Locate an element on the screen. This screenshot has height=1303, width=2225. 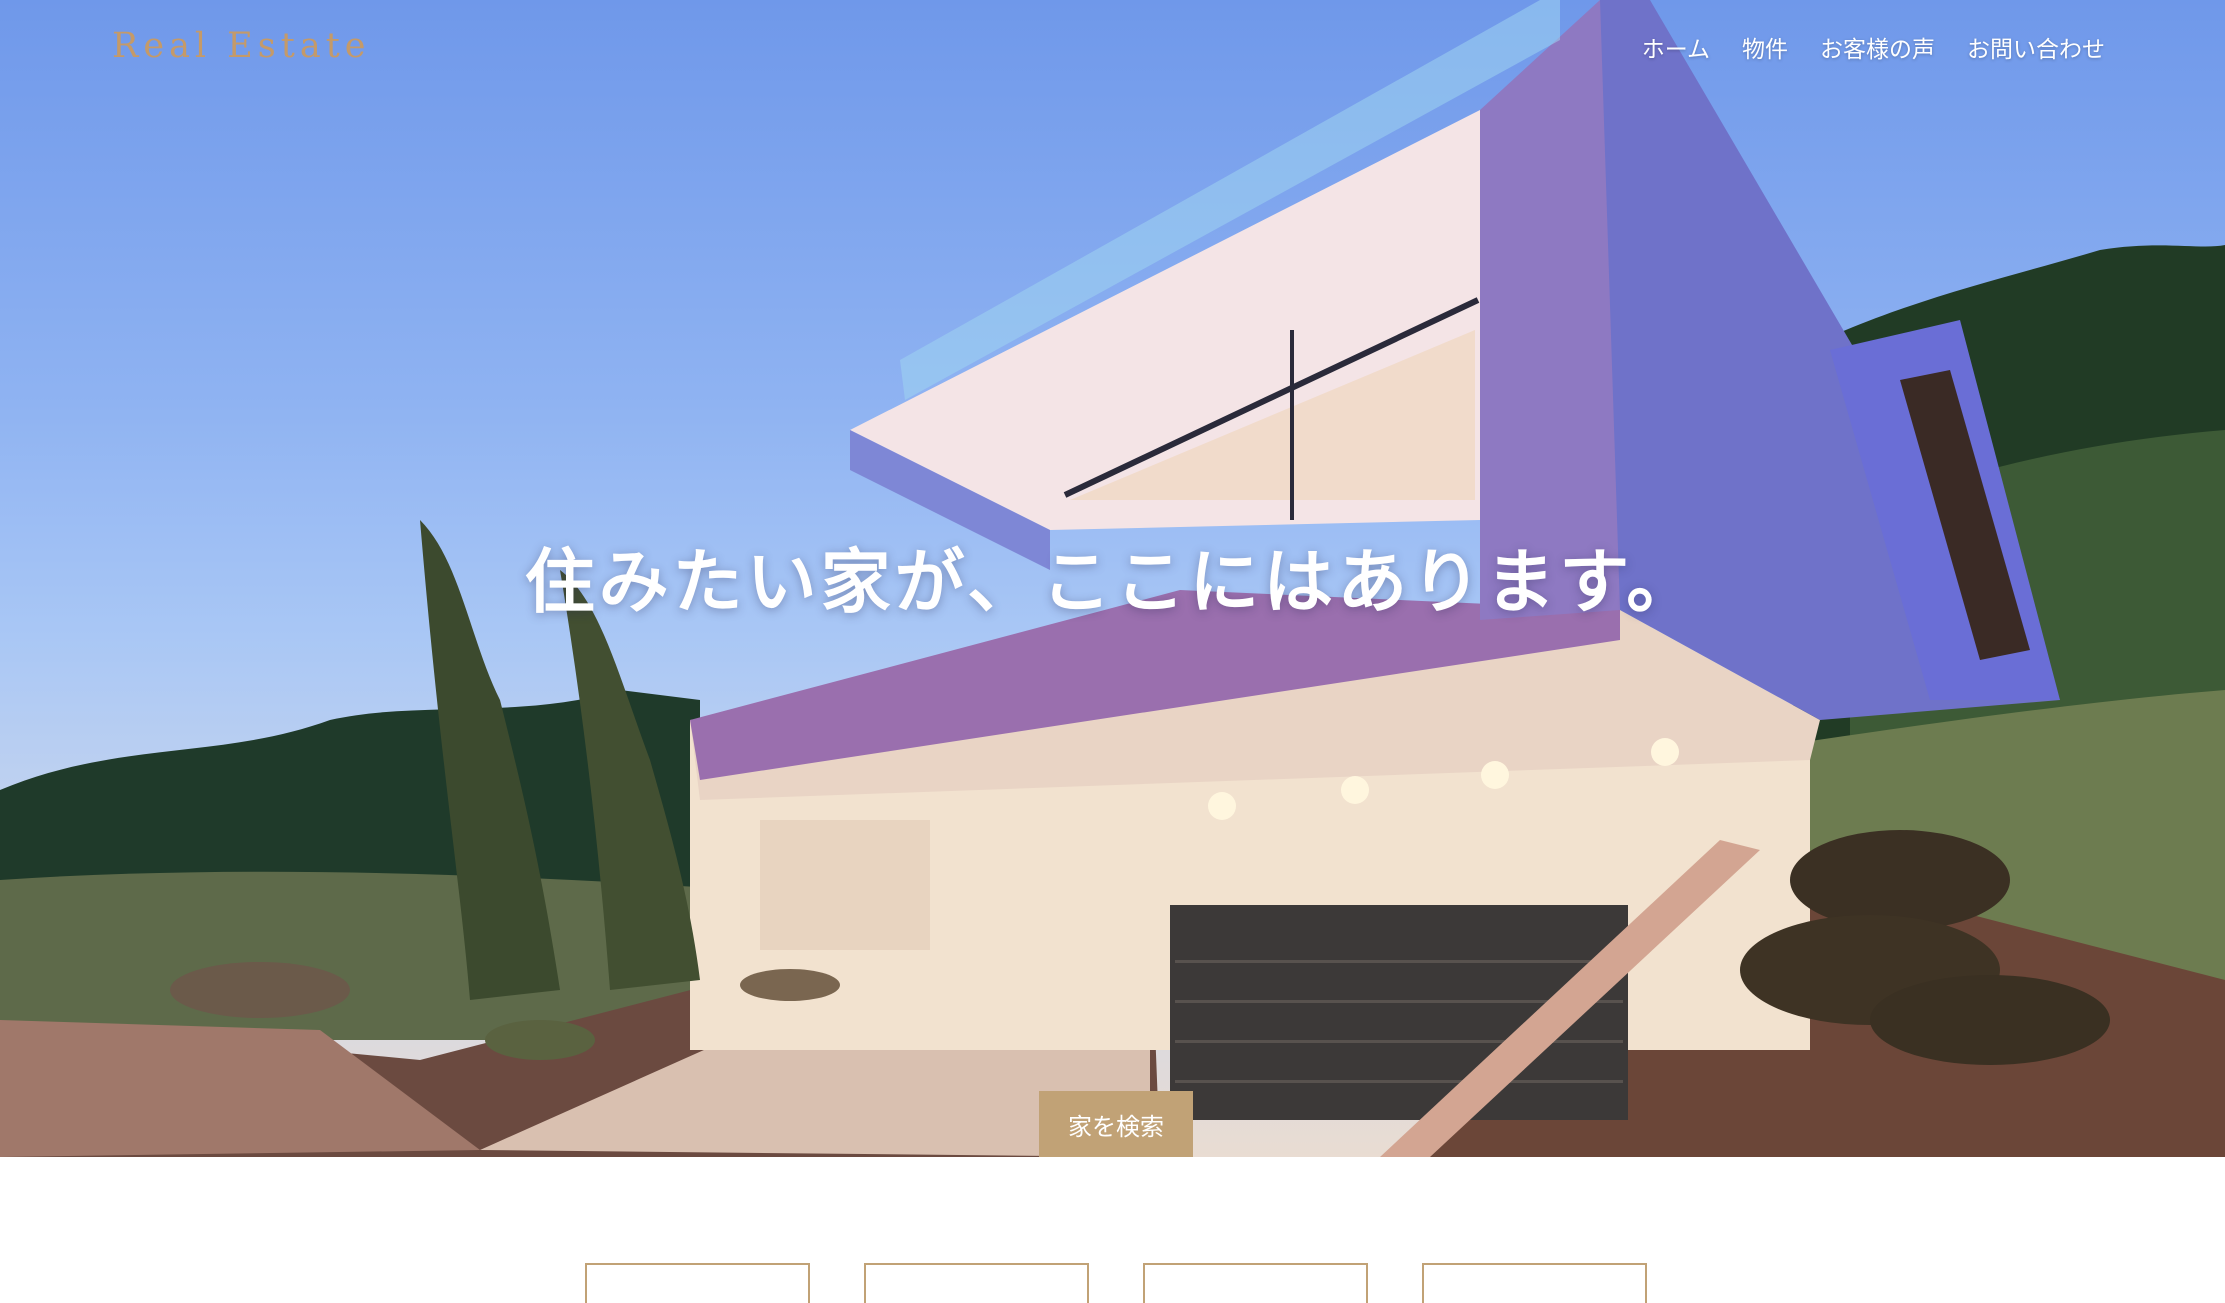
nav-link-contact: お問い合わせ is located at coordinates (2036, 47).